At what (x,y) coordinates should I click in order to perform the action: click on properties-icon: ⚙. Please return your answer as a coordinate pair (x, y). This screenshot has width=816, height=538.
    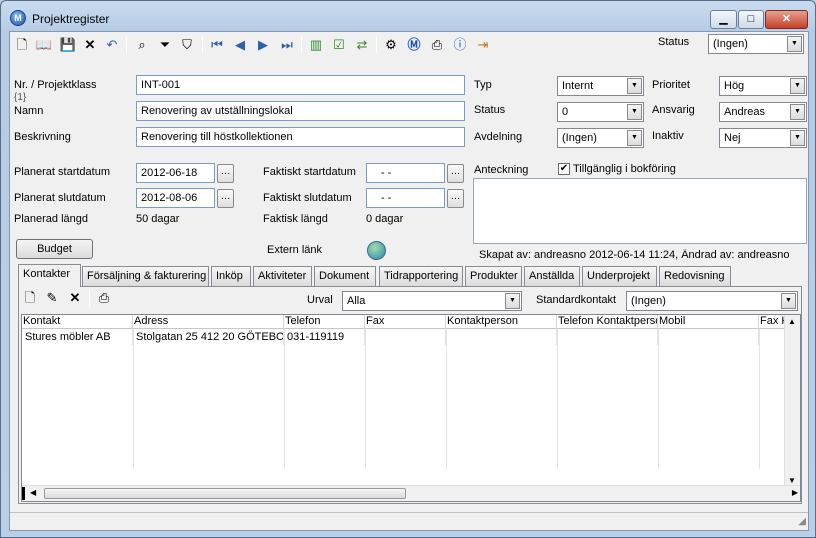
    Looking at the image, I should click on (391, 45).